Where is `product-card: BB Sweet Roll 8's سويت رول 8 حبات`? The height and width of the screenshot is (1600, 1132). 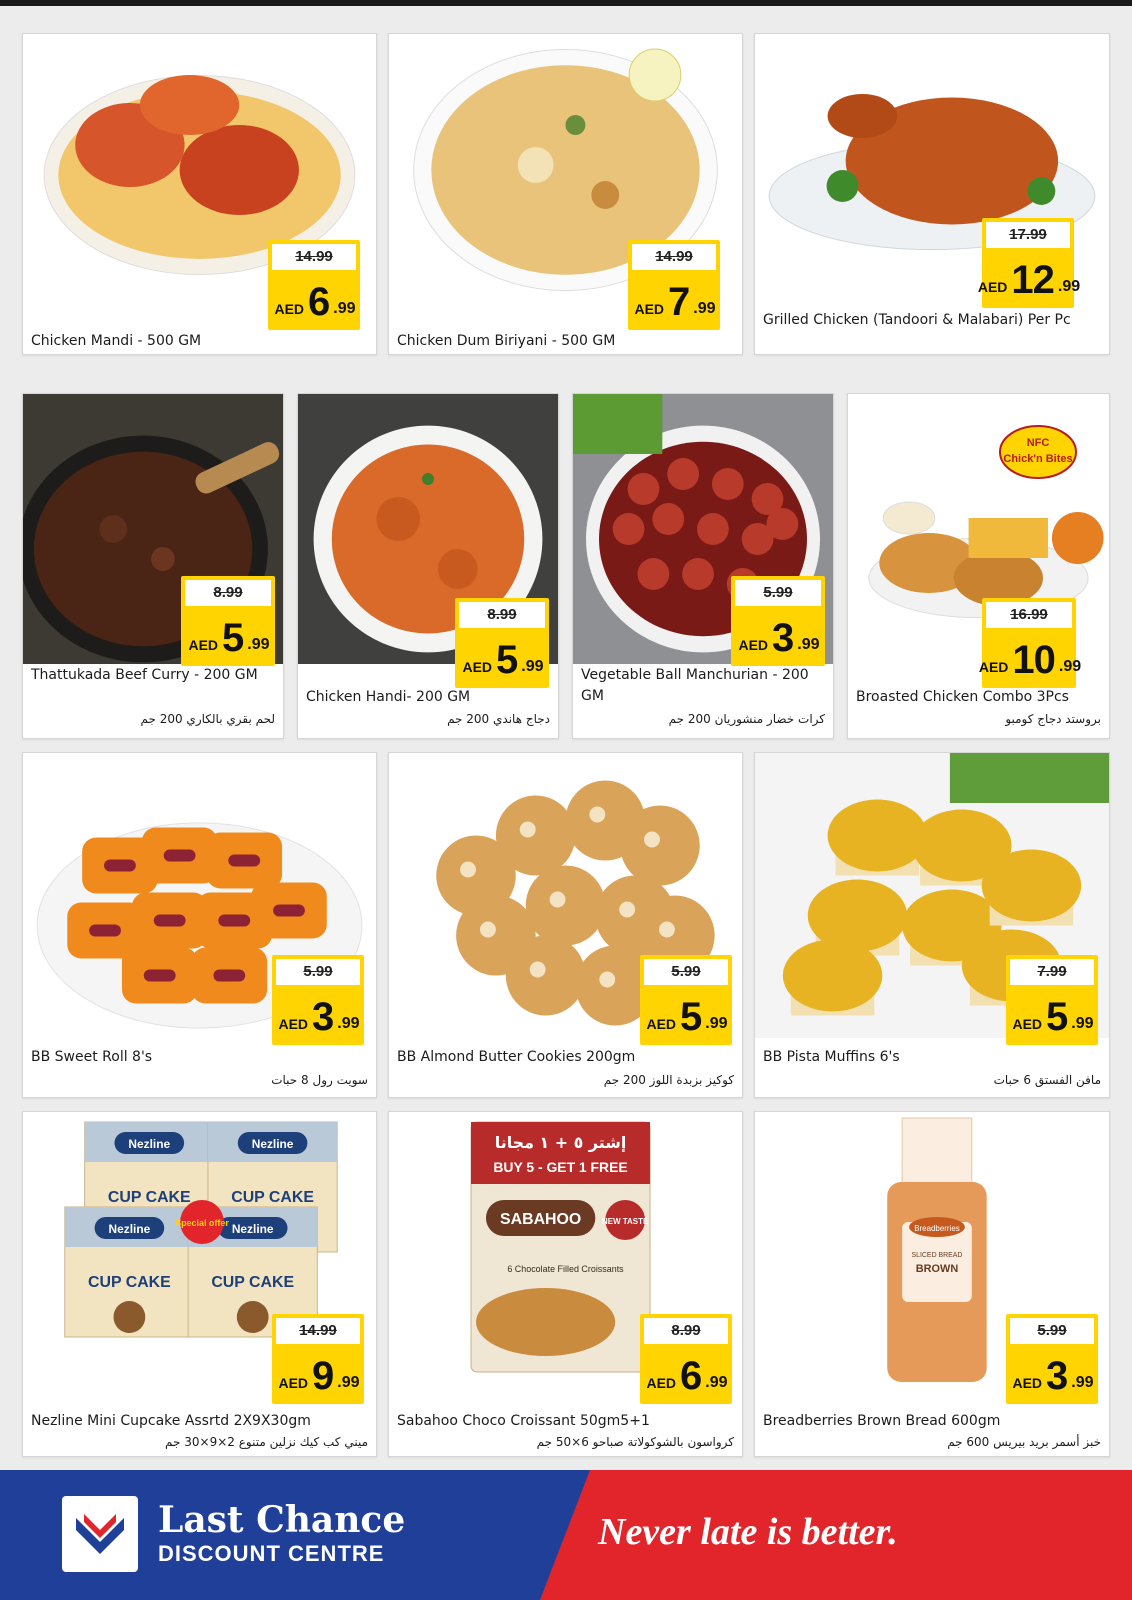 product-card: BB Sweet Roll 8's سويت رول 8 حبات is located at coordinates (199, 925).